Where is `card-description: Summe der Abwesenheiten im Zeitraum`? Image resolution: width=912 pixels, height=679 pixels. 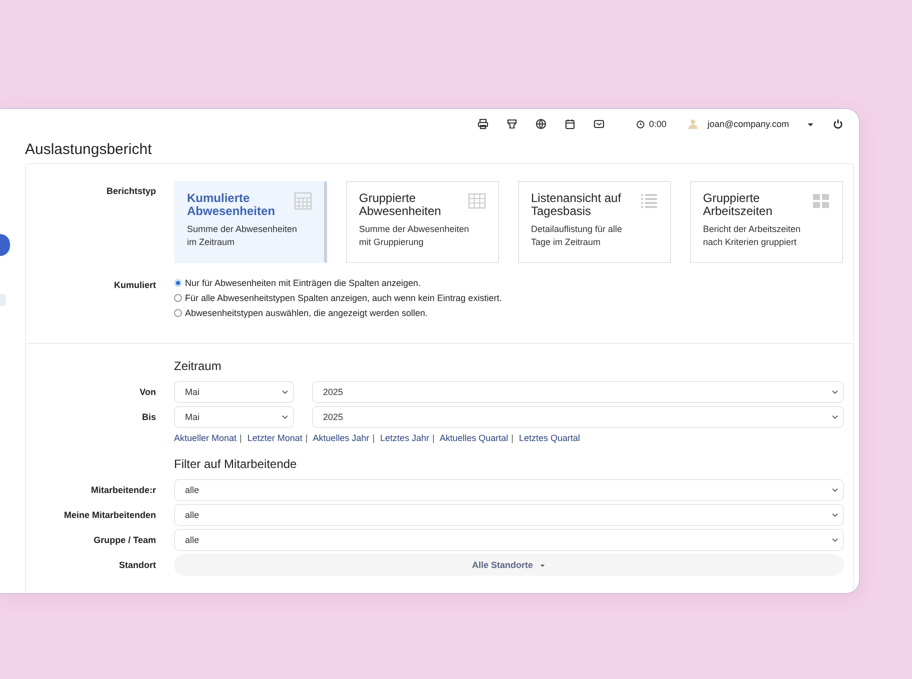 card-description: Summe der Abwesenheiten im Zeitraum is located at coordinates (242, 235).